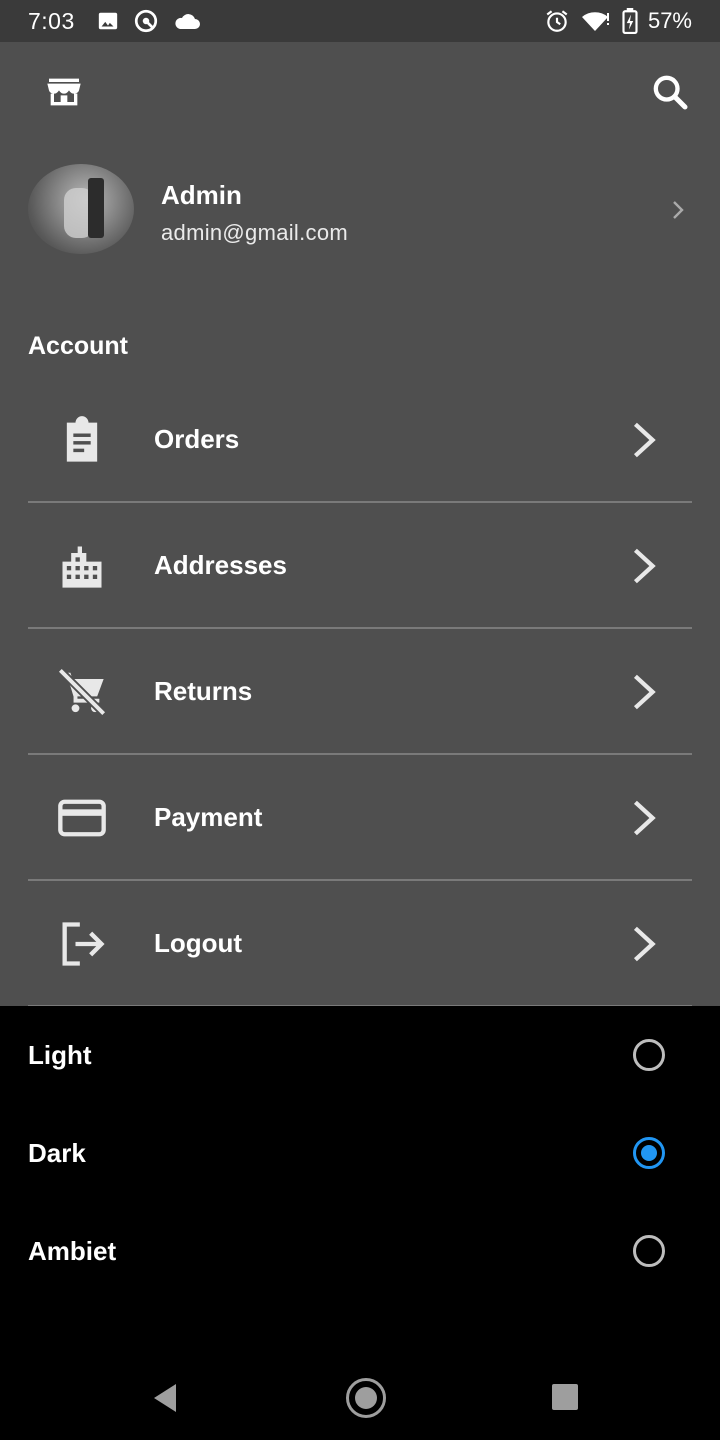 Image resolution: width=720 pixels, height=1440 pixels. Describe the element at coordinates (360, 209) in the screenshot. I see `profile-card: Admin admin@gmail.com` at that location.